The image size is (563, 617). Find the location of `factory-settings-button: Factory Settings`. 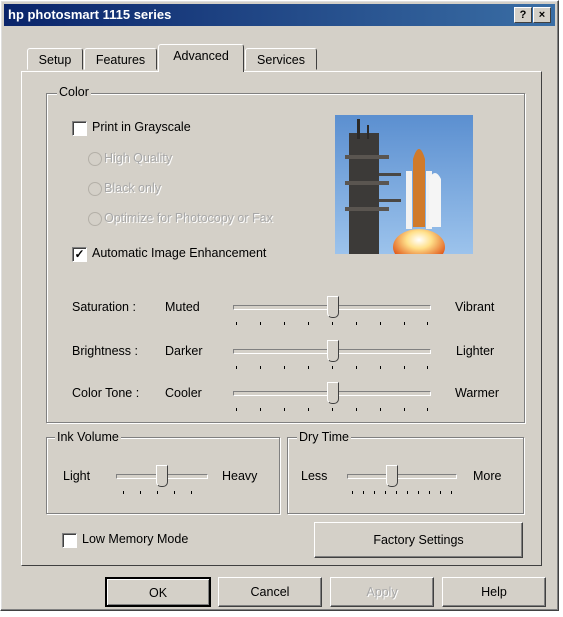

factory-settings-button: Factory Settings is located at coordinates (418, 540).